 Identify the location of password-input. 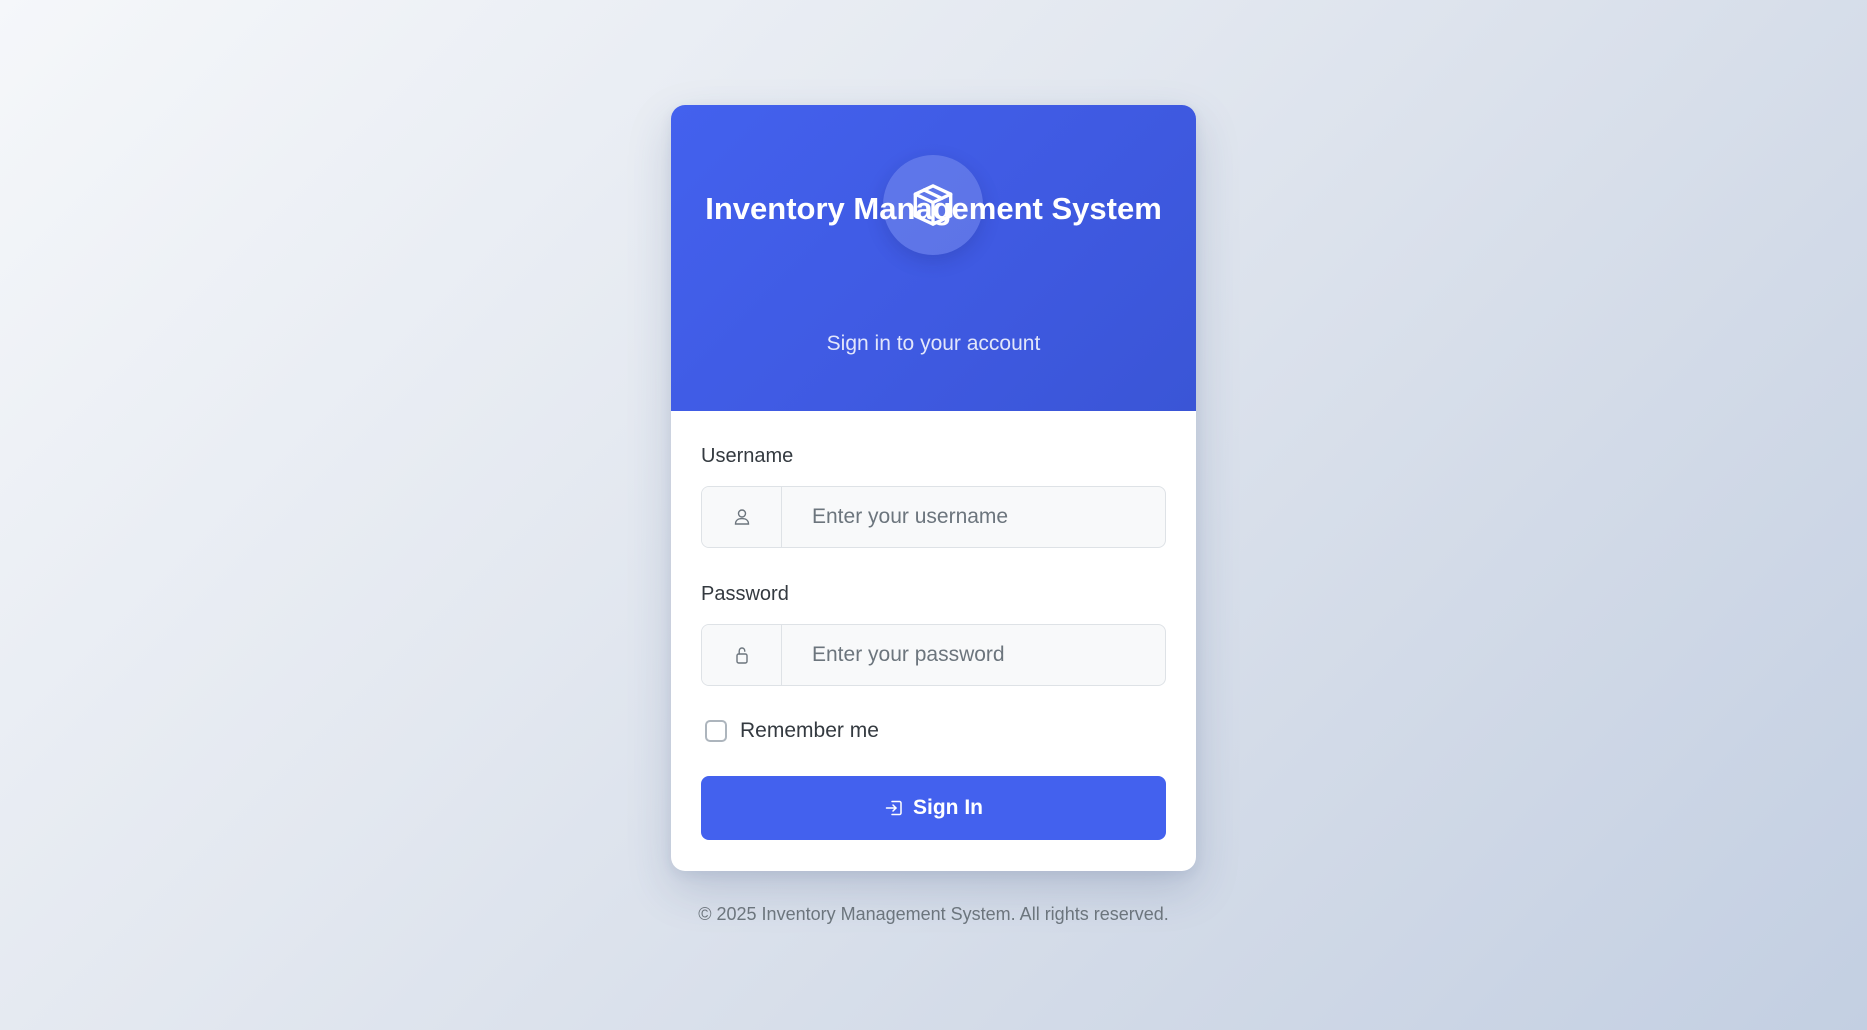
(973, 655).